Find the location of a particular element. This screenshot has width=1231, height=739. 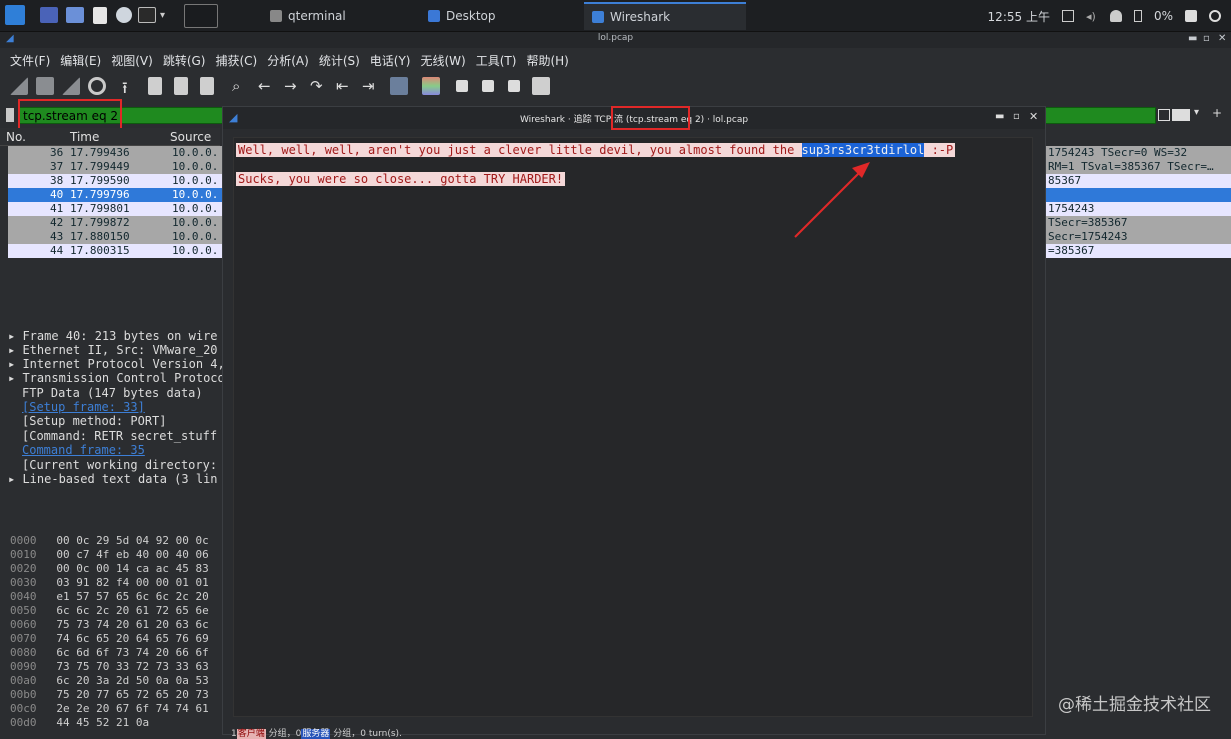

client-label: 客户端 is located at coordinates (251, 734).